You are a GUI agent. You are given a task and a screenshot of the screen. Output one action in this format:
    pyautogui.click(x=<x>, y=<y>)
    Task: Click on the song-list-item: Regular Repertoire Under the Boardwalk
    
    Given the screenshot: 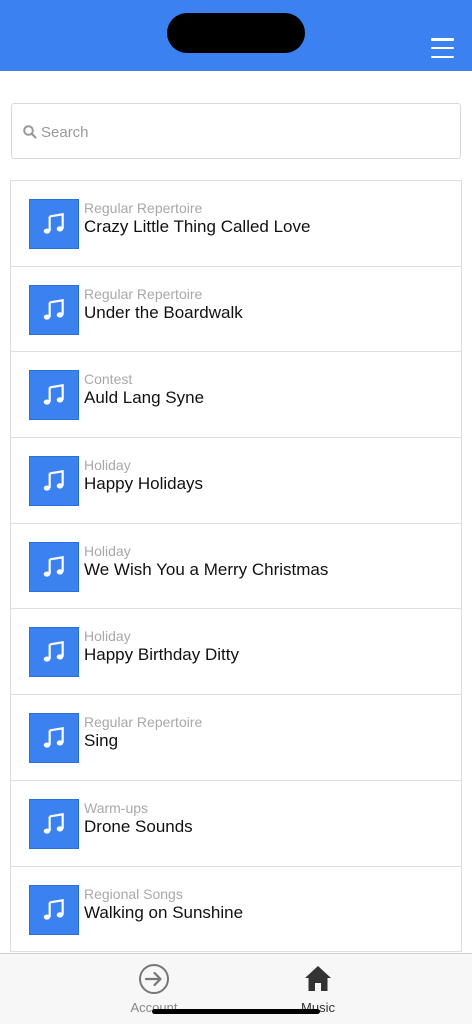 What is the action you would take?
    pyautogui.click(x=236, y=310)
    